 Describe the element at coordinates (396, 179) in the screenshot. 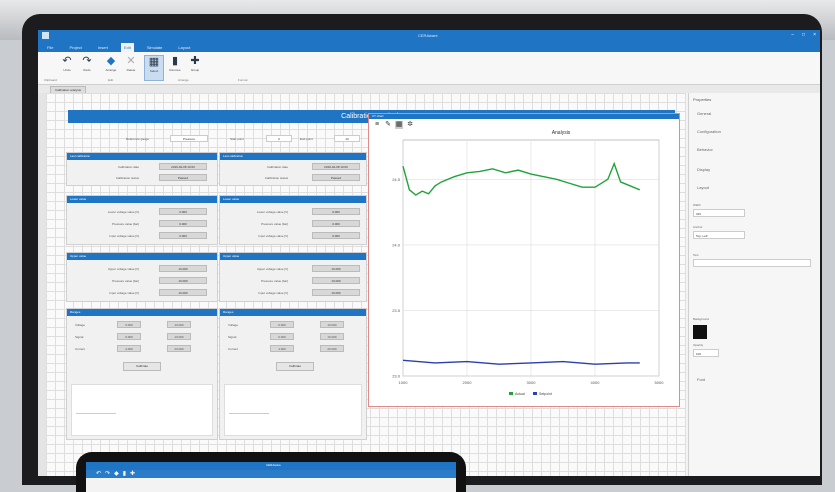

I see `y-tick-label: 24.5` at that location.